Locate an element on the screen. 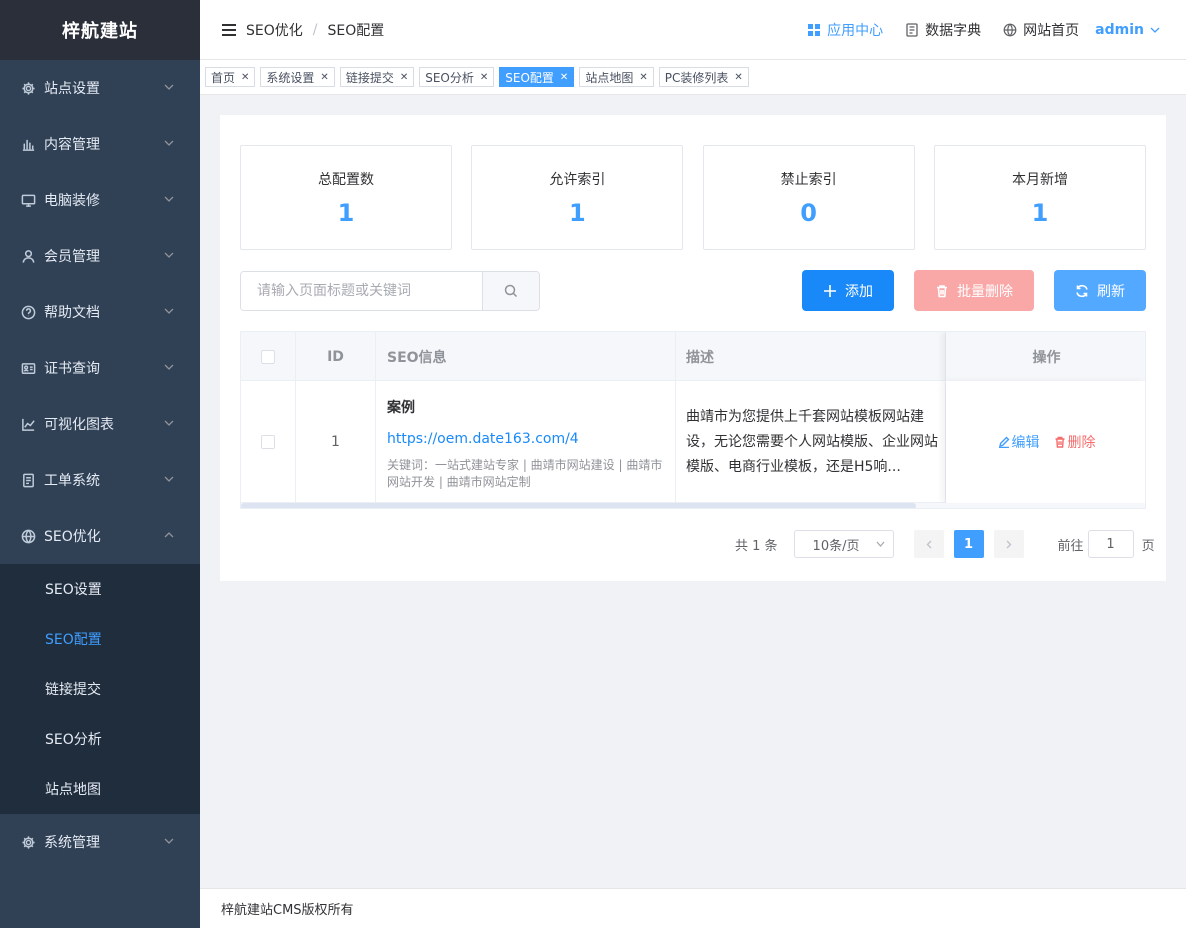 This screenshot has height=928, width=1186. stat-label: 禁止索引 is located at coordinates (808, 179).